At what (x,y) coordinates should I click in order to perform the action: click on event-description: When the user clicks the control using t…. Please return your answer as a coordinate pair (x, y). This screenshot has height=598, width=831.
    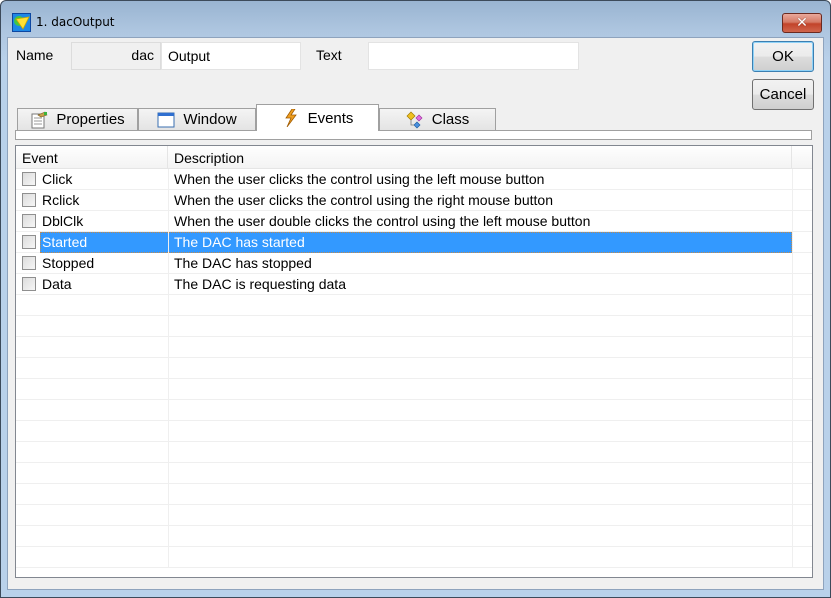
    Looking at the image, I should click on (359, 179).